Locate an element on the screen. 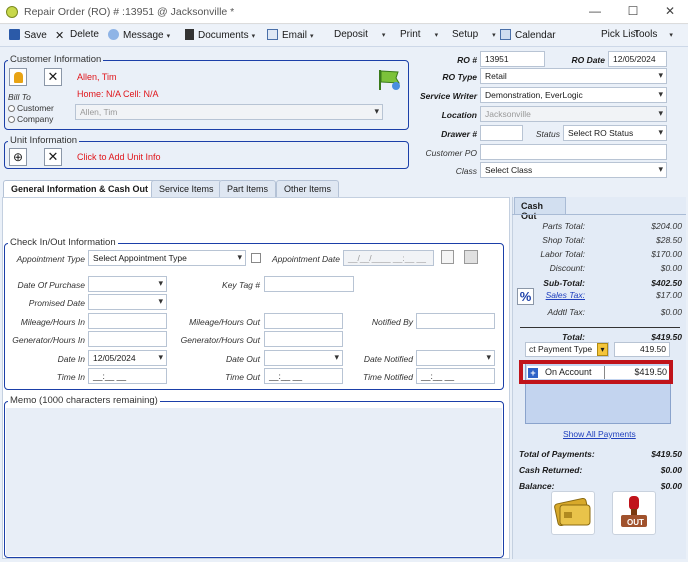  appt-type-select: Select Appointment Type is located at coordinates (167, 258).